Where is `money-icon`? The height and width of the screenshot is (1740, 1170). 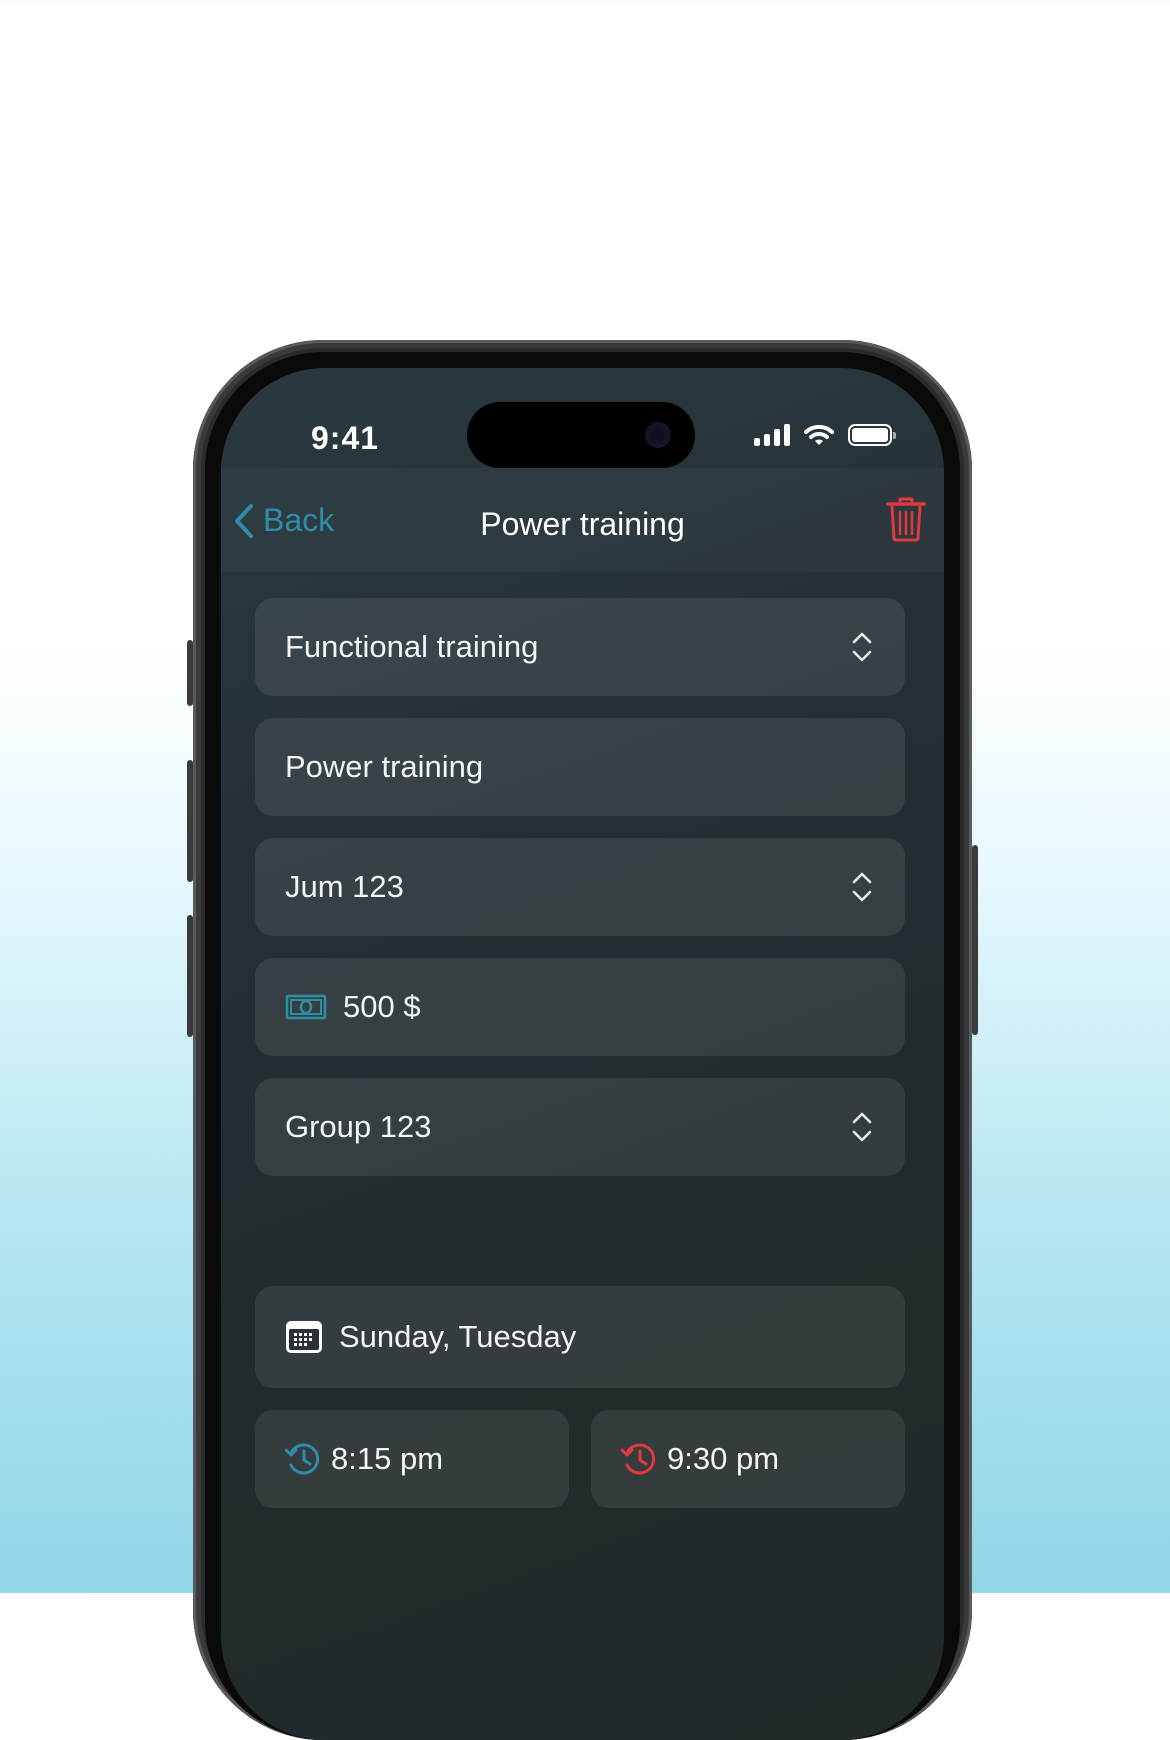
money-icon is located at coordinates (306, 1007).